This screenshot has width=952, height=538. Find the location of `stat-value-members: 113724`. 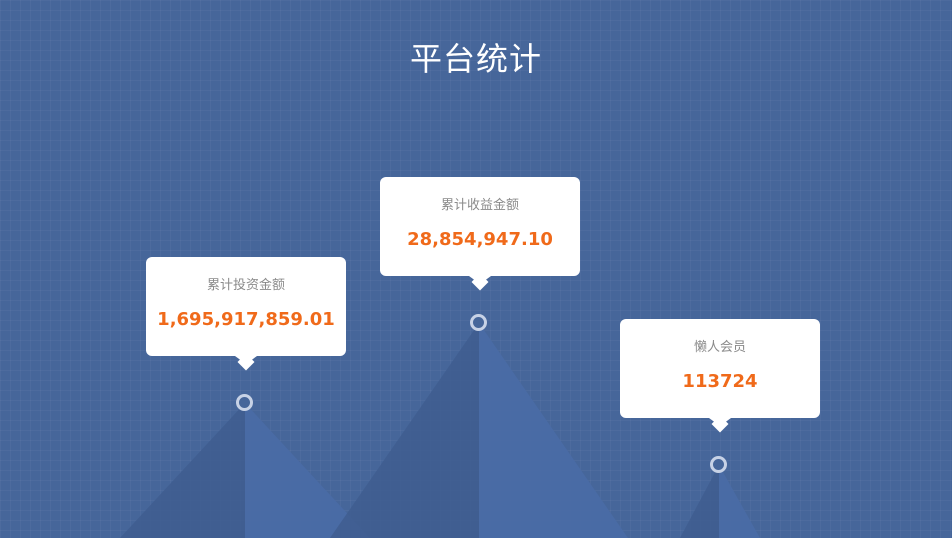

stat-value-members: 113724 is located at coordinates (720, 381).